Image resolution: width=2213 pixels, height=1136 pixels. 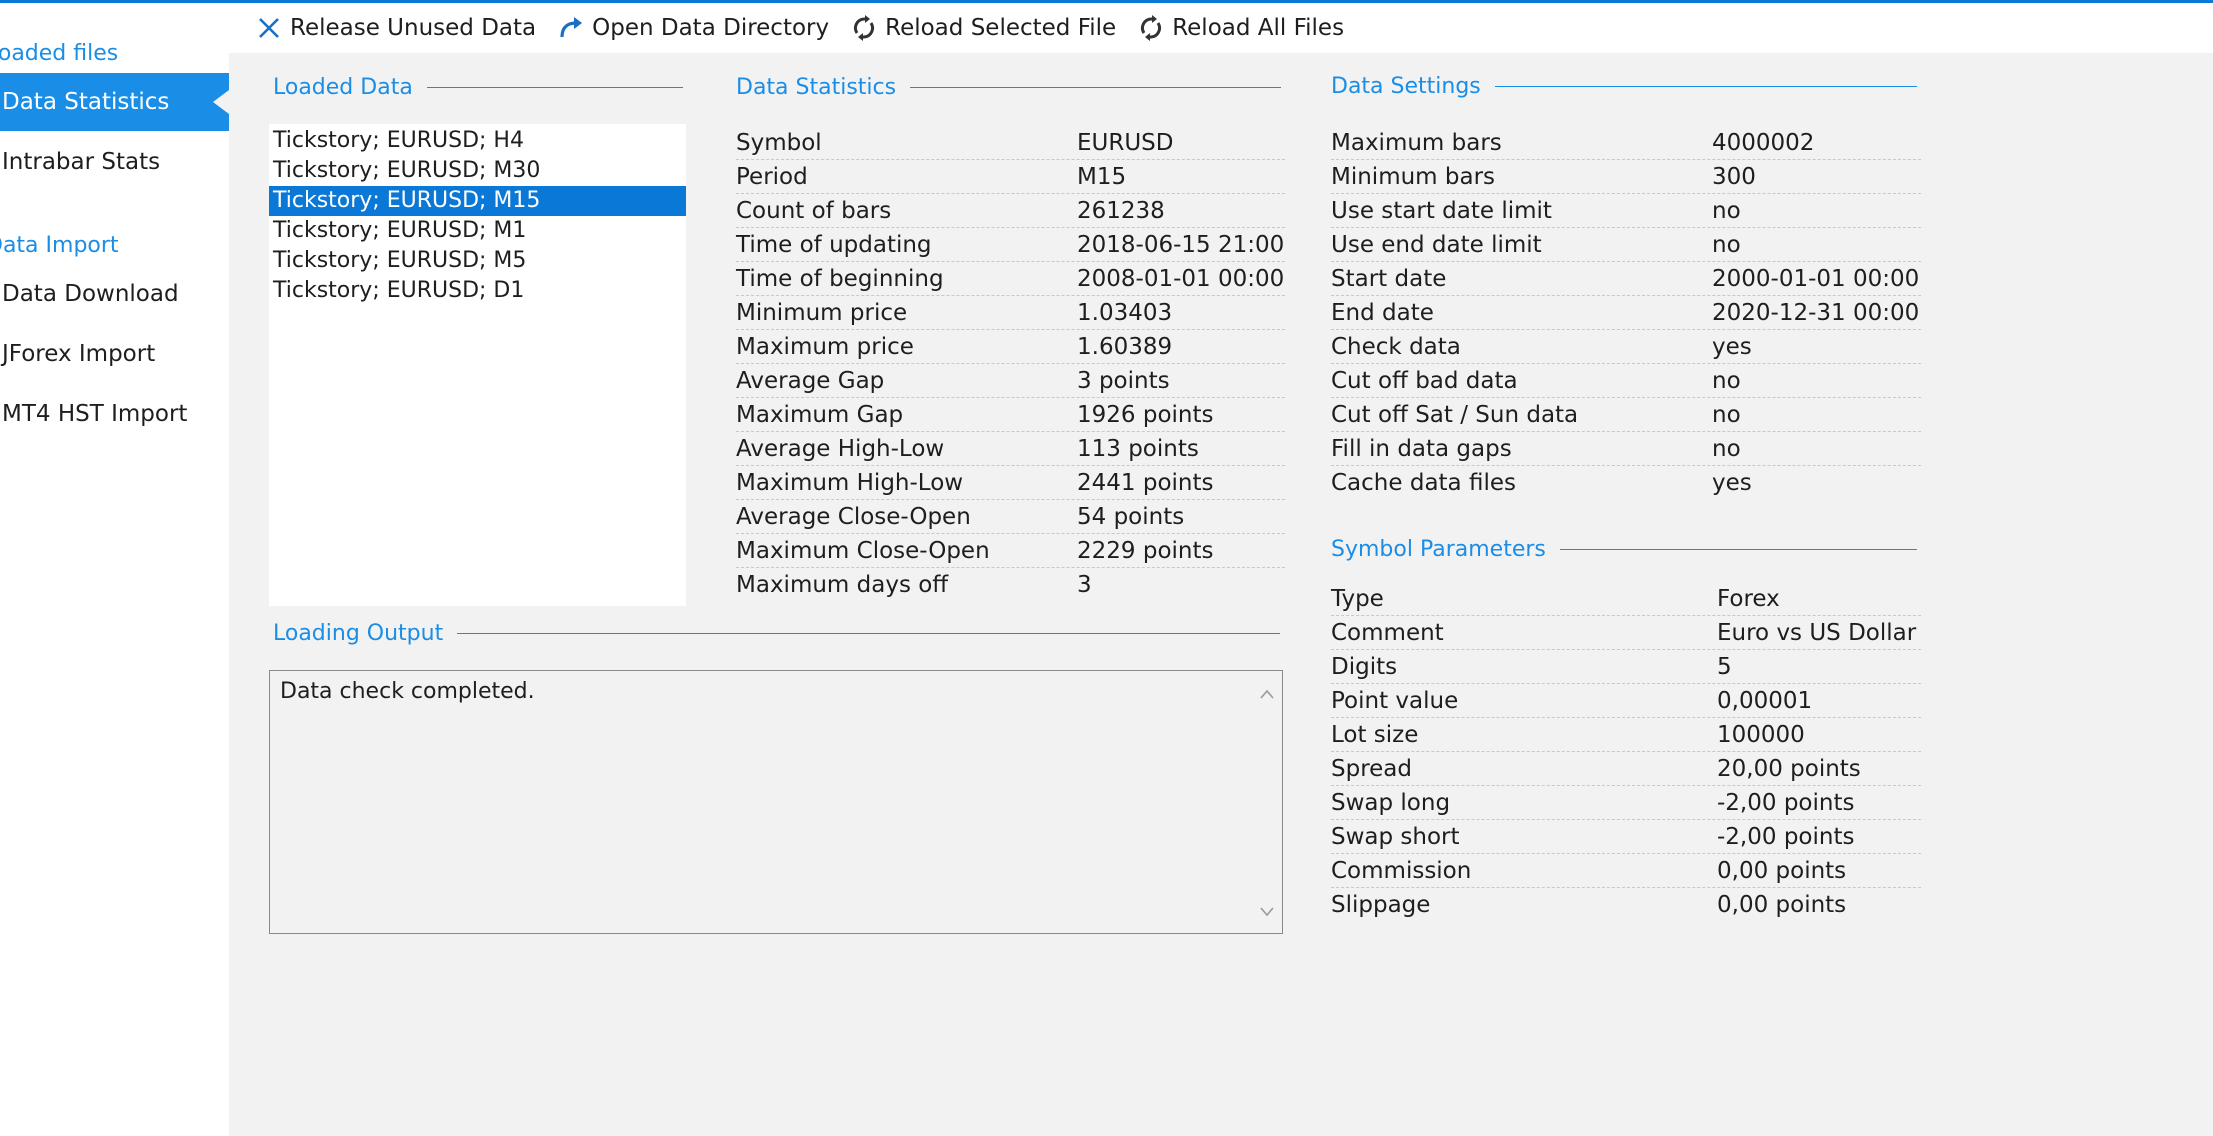 I want to click on row-key: Check data, so click(x=1396, y=347).